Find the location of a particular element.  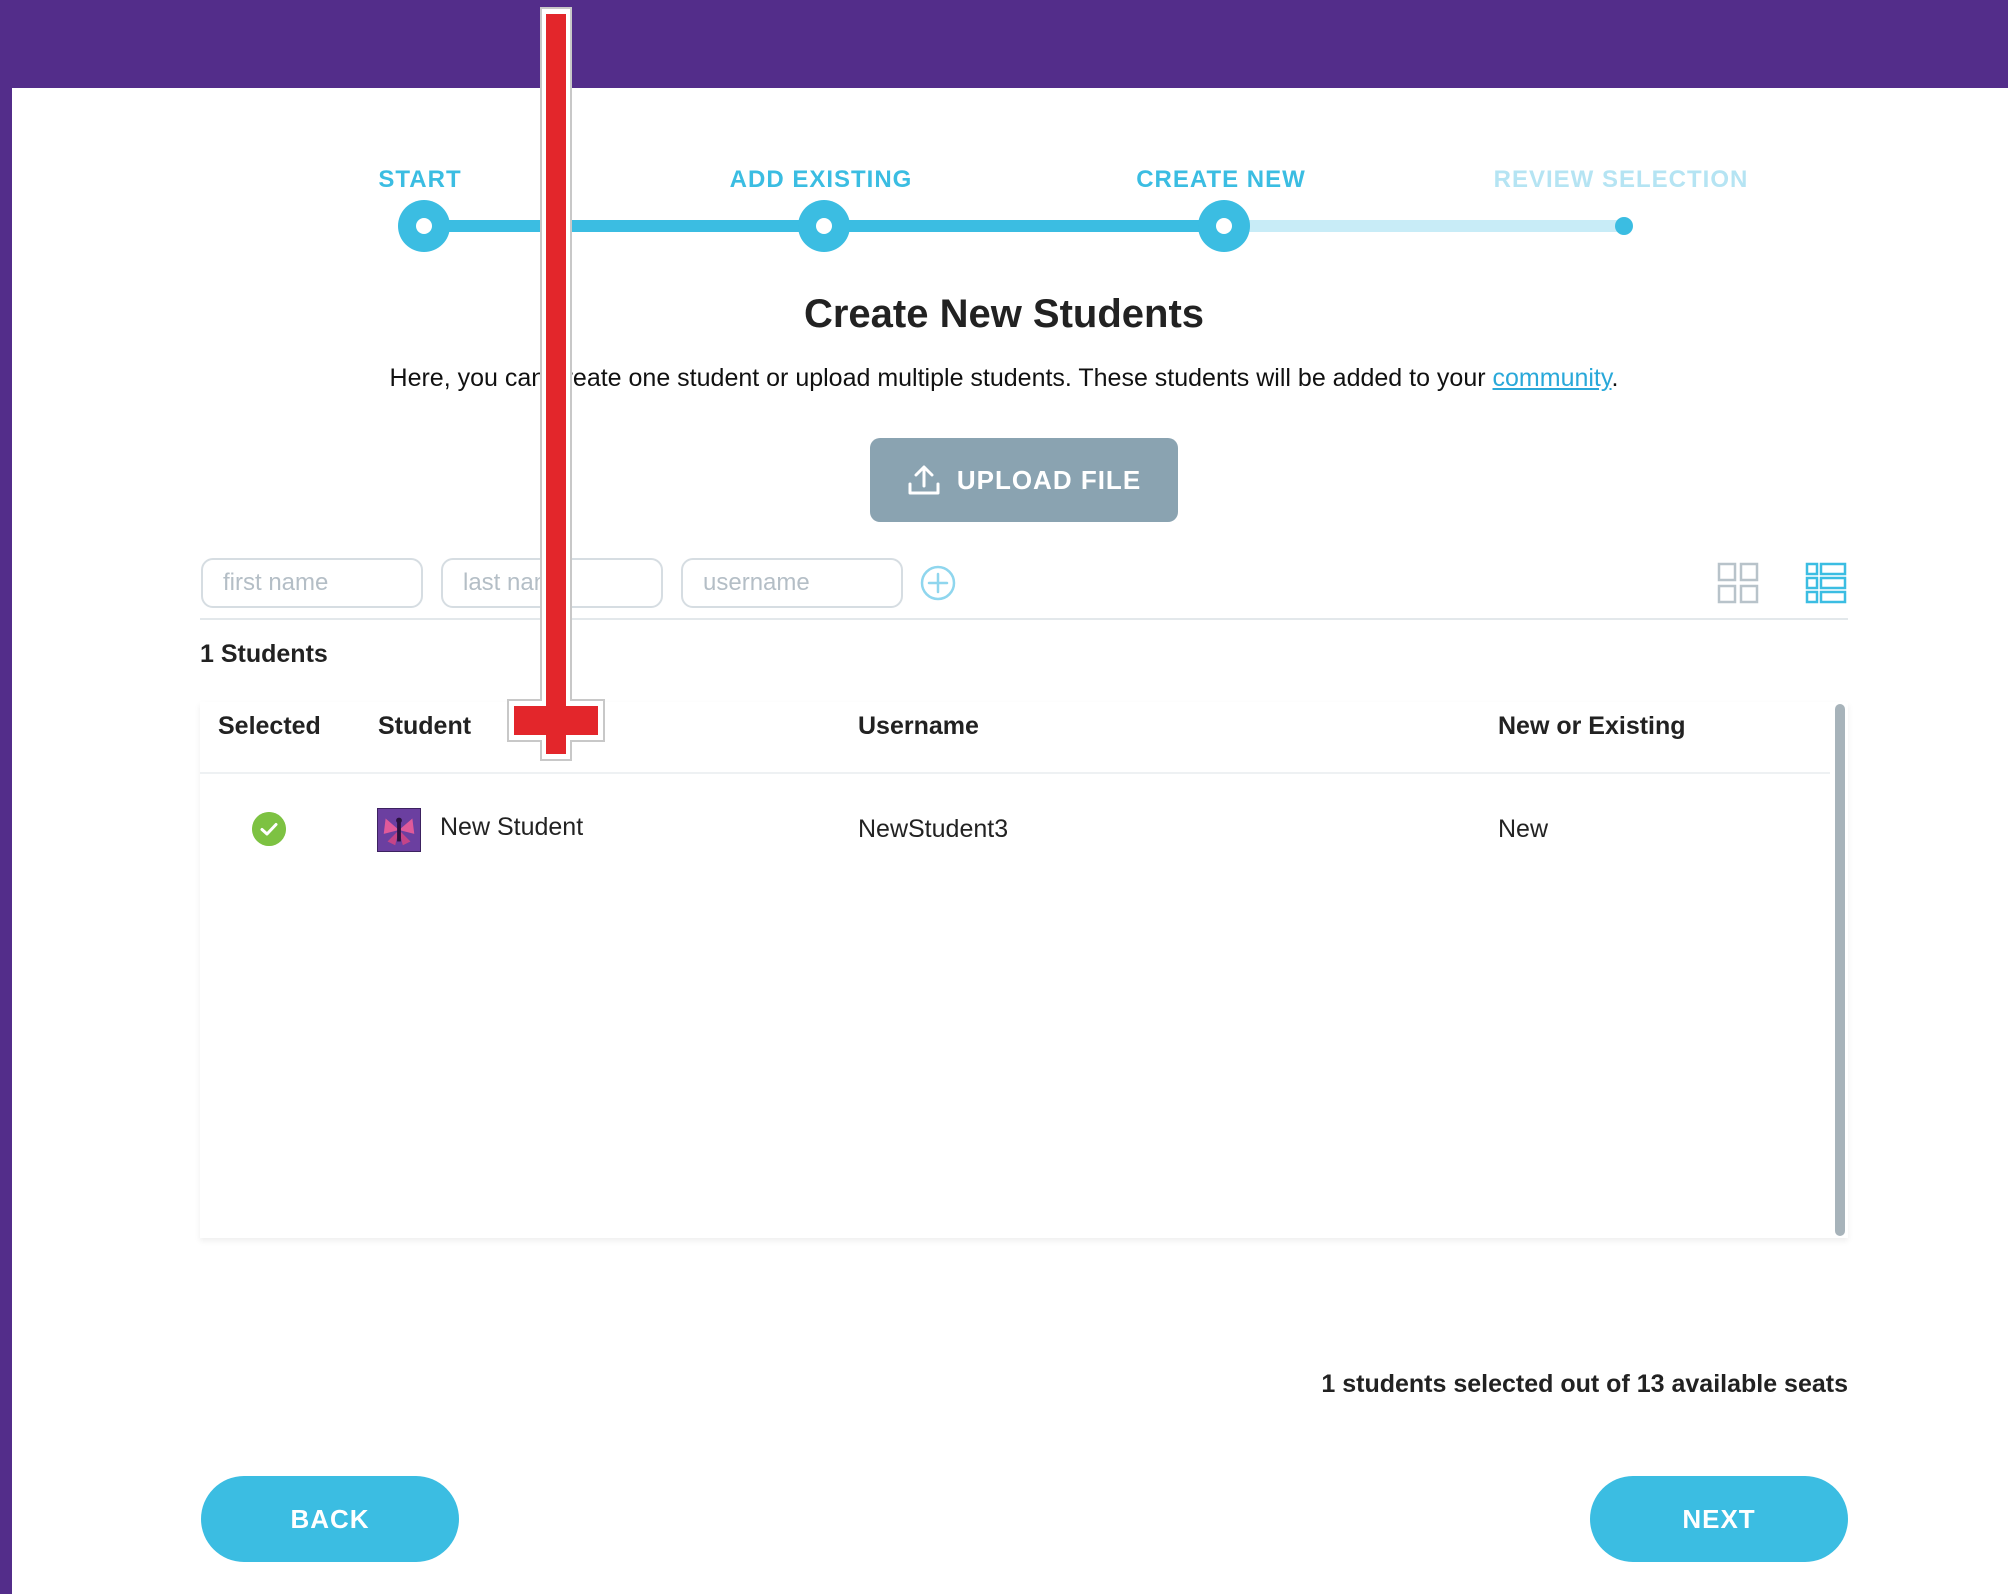

stepper-track-pending is located at coordinates (1425, 226).